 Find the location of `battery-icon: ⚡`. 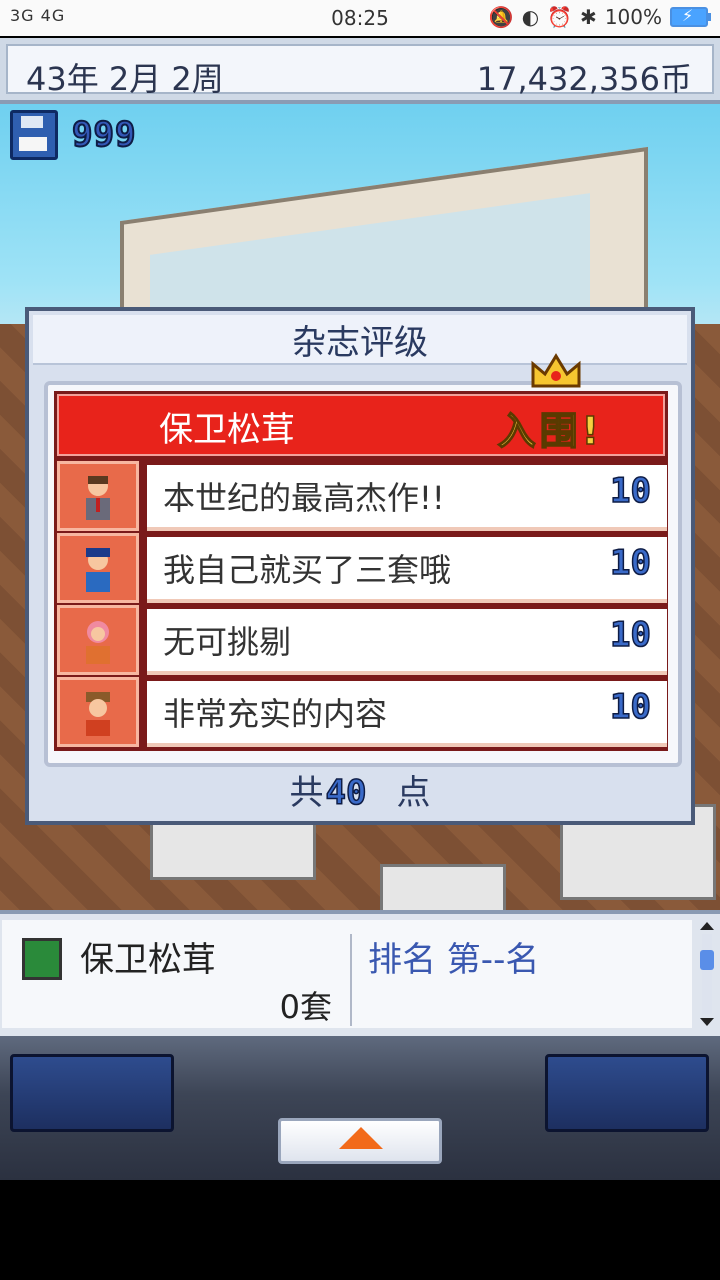

battery-icon: ⚡ is located at coordinates (690, 16).